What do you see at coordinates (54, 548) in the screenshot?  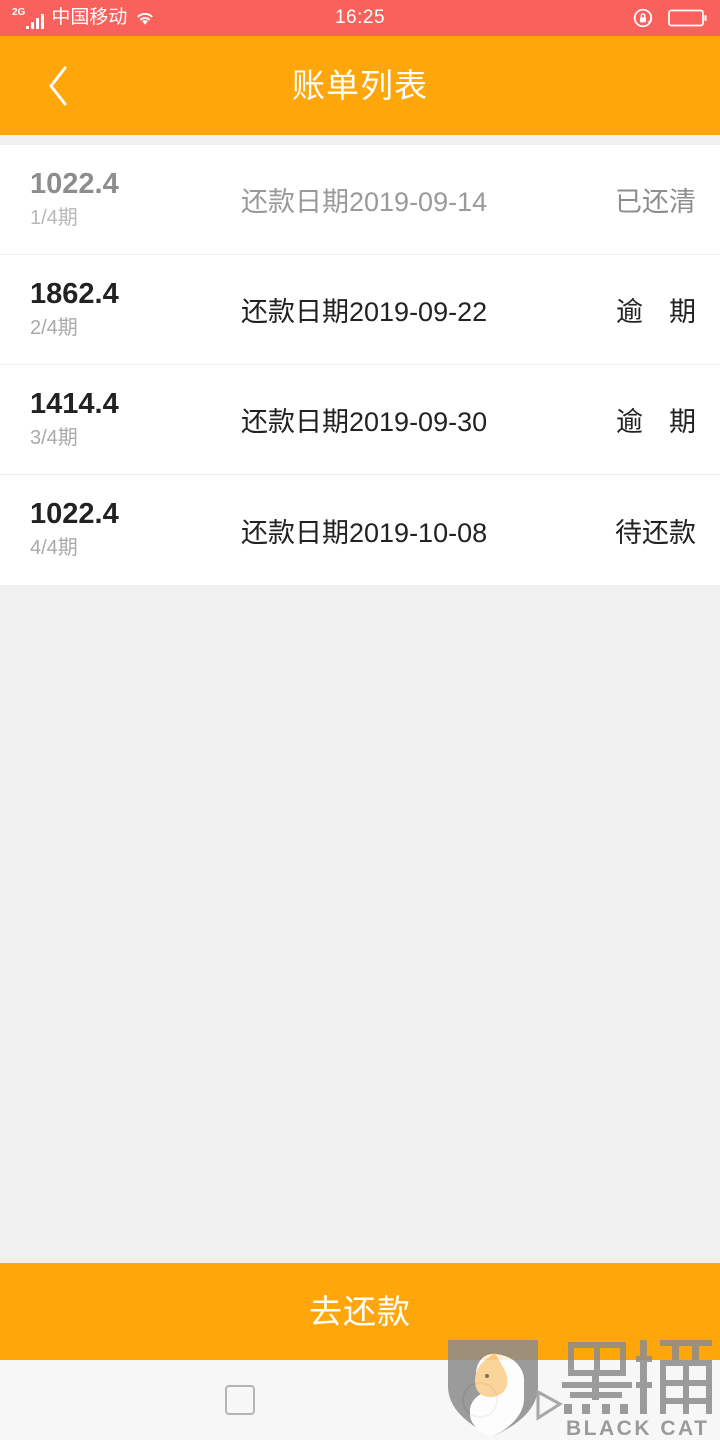 I see `bill-term: 4/4期` at bounding box center [54, 548].